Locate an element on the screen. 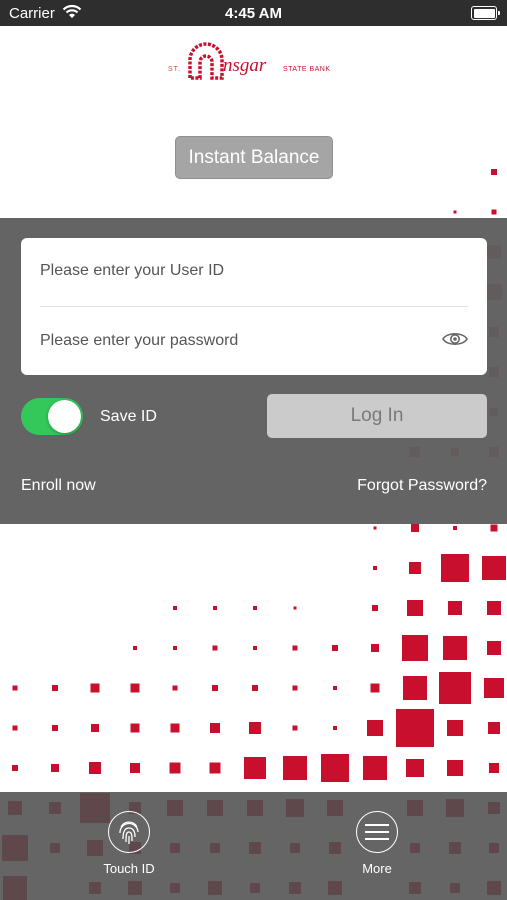  save-id-toggle is located at coordinates (52, 416).